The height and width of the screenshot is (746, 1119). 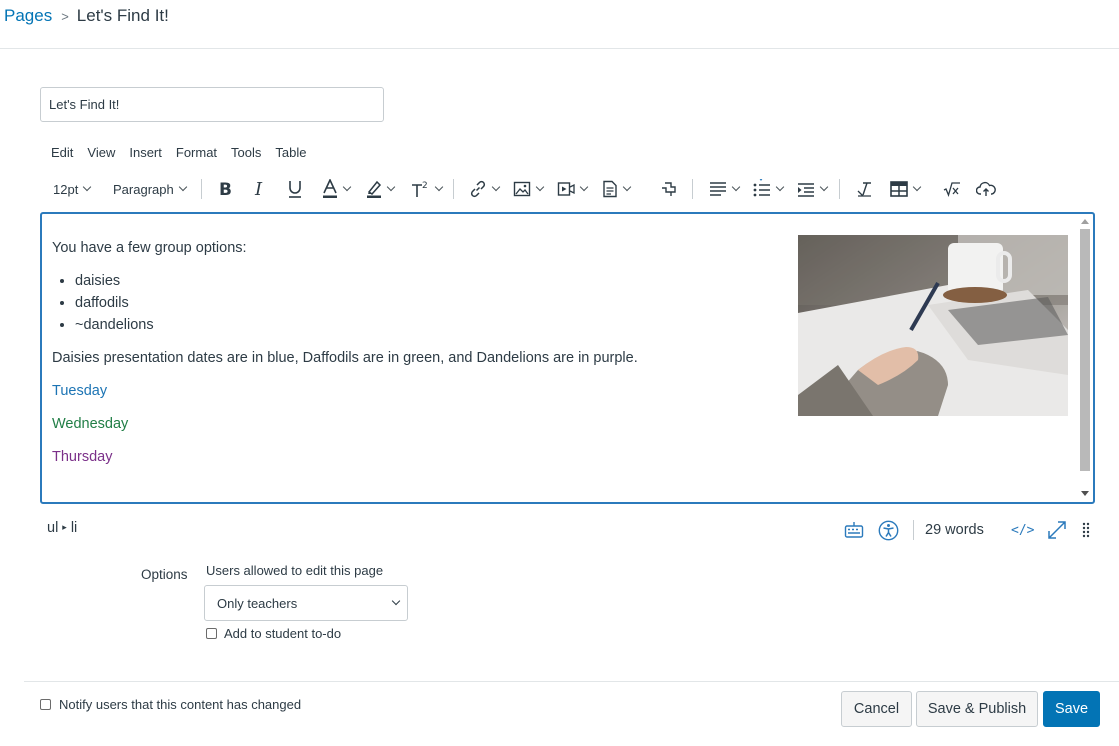 I want to click on path-li: li, so click(x=74, y=528).